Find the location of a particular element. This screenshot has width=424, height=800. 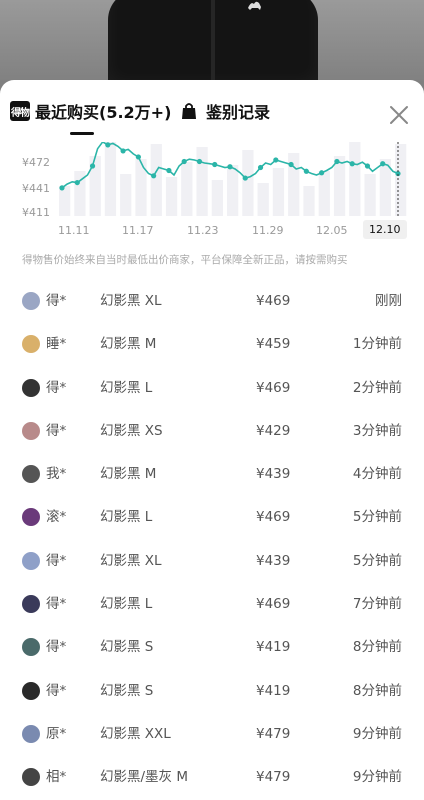

list-item: 睡* 幻影黑 M ¥459 1分钟前 is located at coordinates (212, 344).